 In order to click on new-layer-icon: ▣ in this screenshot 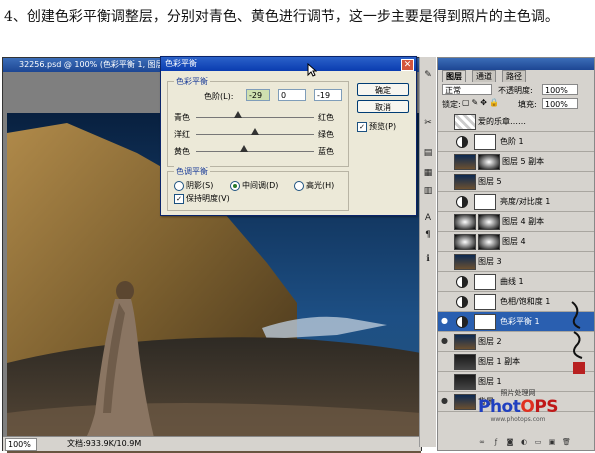, I will do `click(552, 442)`.